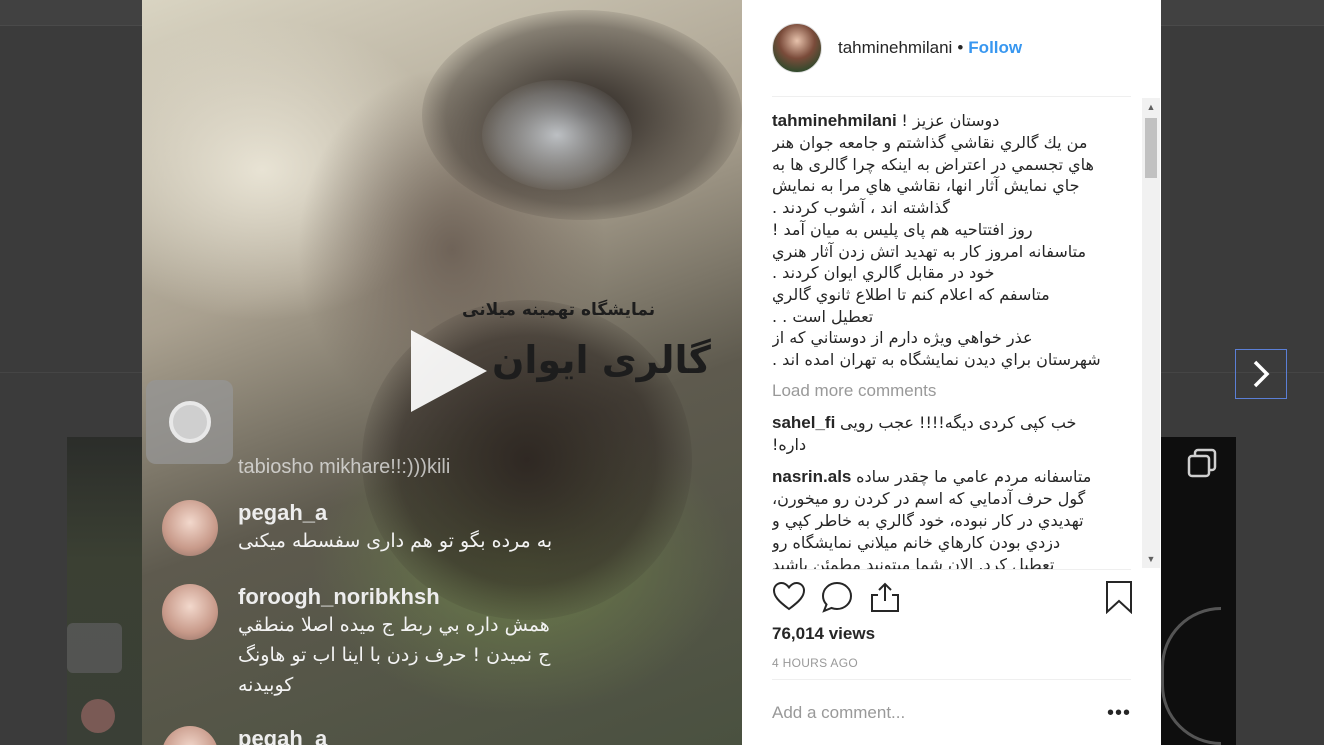 The image size is (1324, 745). Describe the element at coordinates (913, 562) in the screenshot. I see `comment-line: تعطيل كرد. الان شما ميتونيد مطمئن باشيد` at that location.